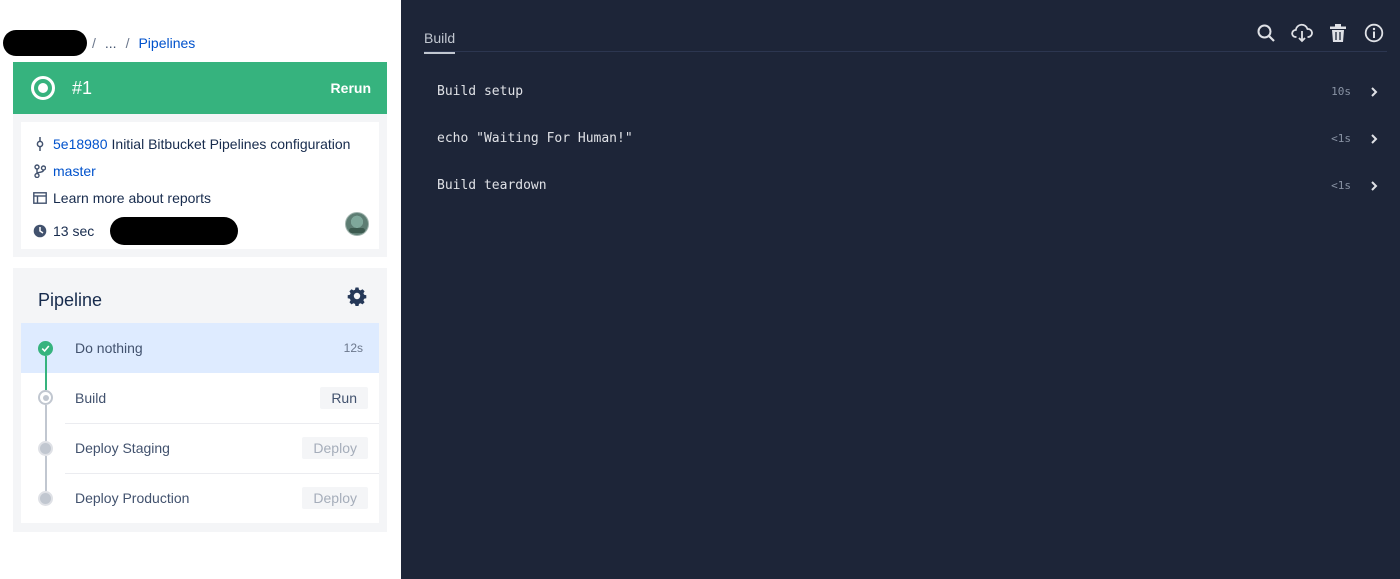 This screenshot has width=1400, height=579. What do you see at coordinates (200, 348) in the screenshot?
I see `step-do-nothing: Do nothing 12s` at bounding box center [200, 348].